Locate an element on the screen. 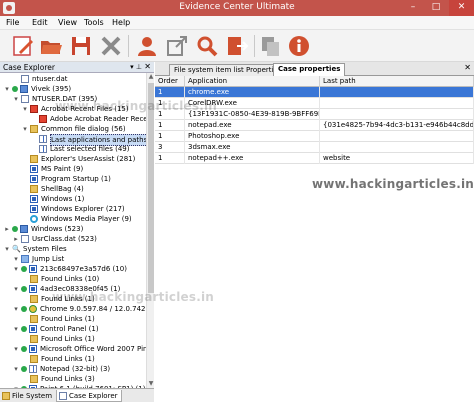  tree-node: ▾ Jump List is located at coordinates (73, 259).